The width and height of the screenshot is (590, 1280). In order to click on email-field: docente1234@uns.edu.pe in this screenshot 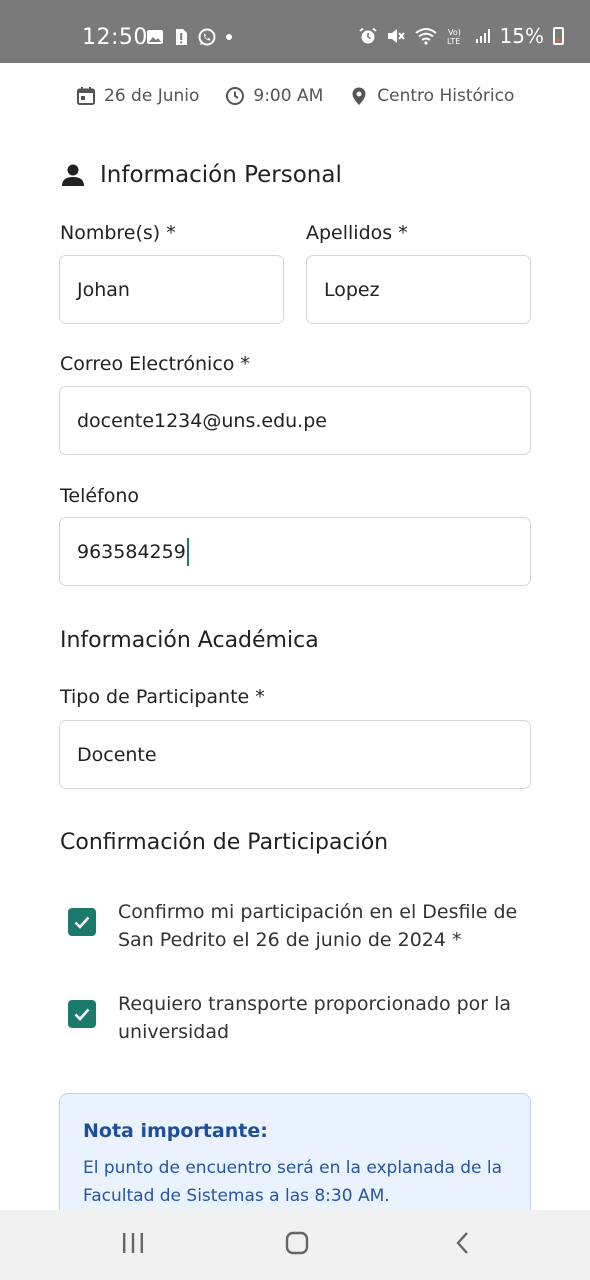, I will do `click(295, 420)`.